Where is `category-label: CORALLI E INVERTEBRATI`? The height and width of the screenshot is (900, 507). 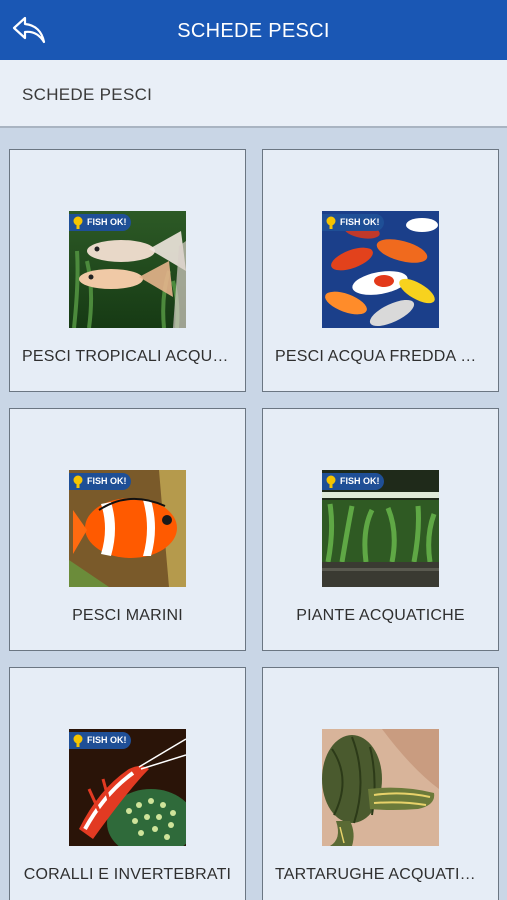
category-label: CORALLI E INVERTEBRATI is located at coordinates (127, 874).